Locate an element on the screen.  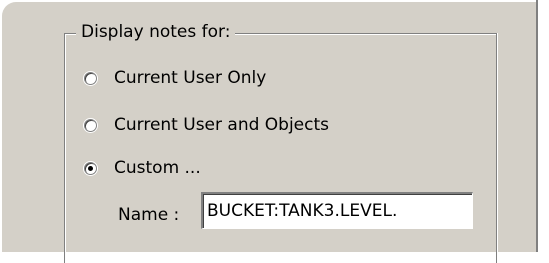
radio-current-user-and-objects: Current User and Objects is located at coordinates (206, 125).